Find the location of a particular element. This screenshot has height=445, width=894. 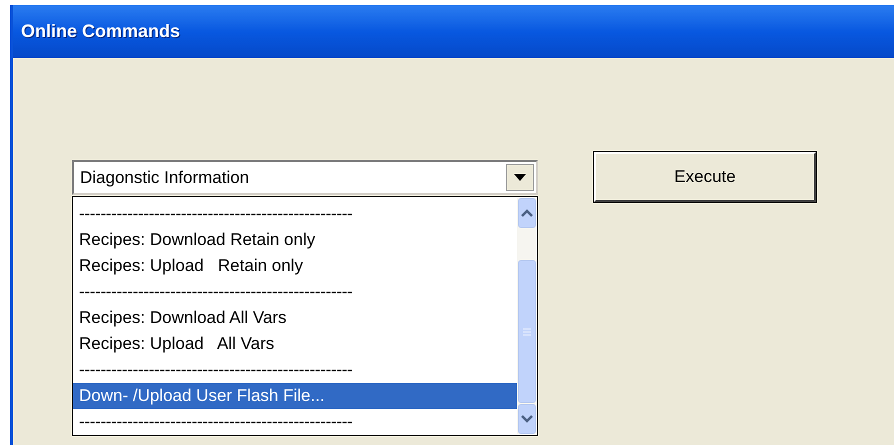

caret-icon is located at coordinates (520, 177).